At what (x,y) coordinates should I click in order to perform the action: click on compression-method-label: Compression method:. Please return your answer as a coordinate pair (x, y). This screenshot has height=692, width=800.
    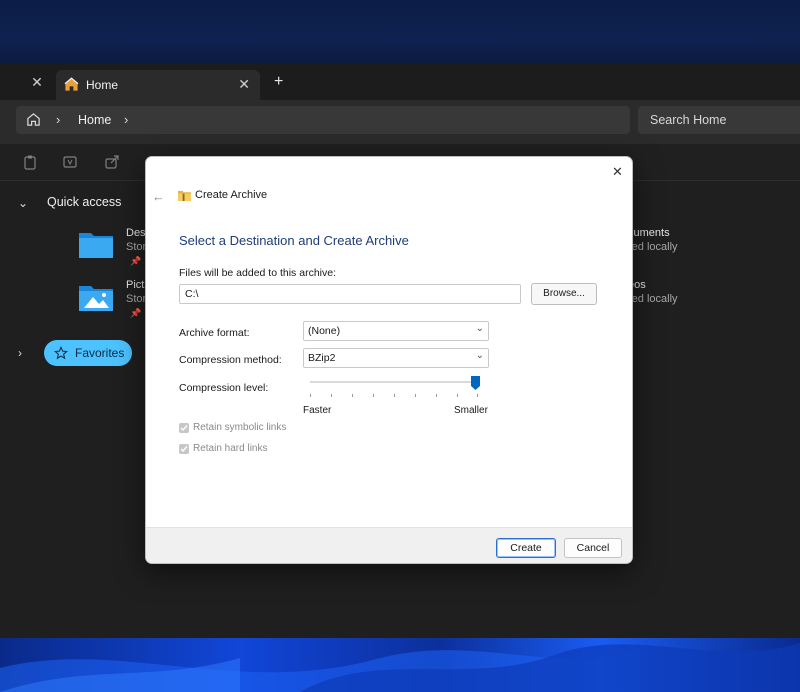
    Looking at the image, I should click on (230, 360).